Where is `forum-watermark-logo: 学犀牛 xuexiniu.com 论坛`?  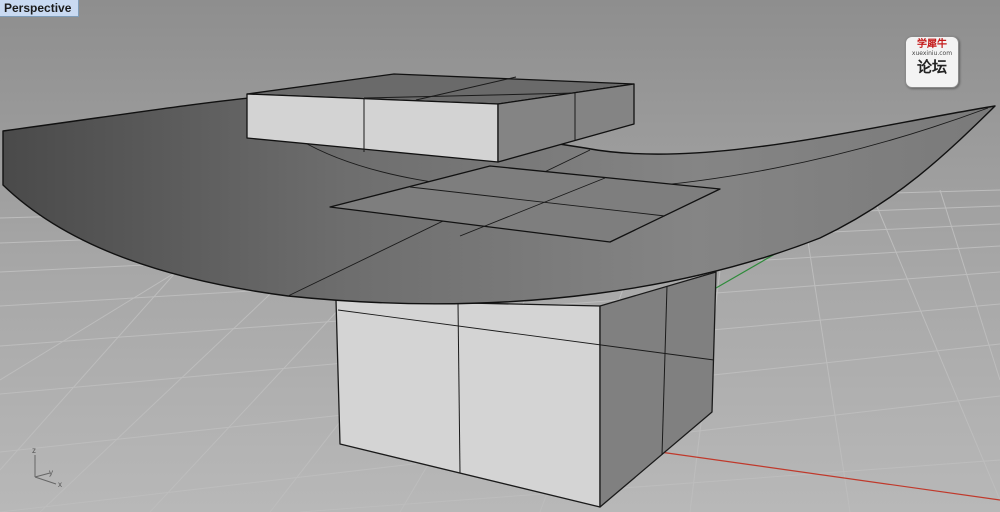
forum-watermark-logo: 学犀牛 xuexiniu.com 论坛 is located at coordinates (932, 62).